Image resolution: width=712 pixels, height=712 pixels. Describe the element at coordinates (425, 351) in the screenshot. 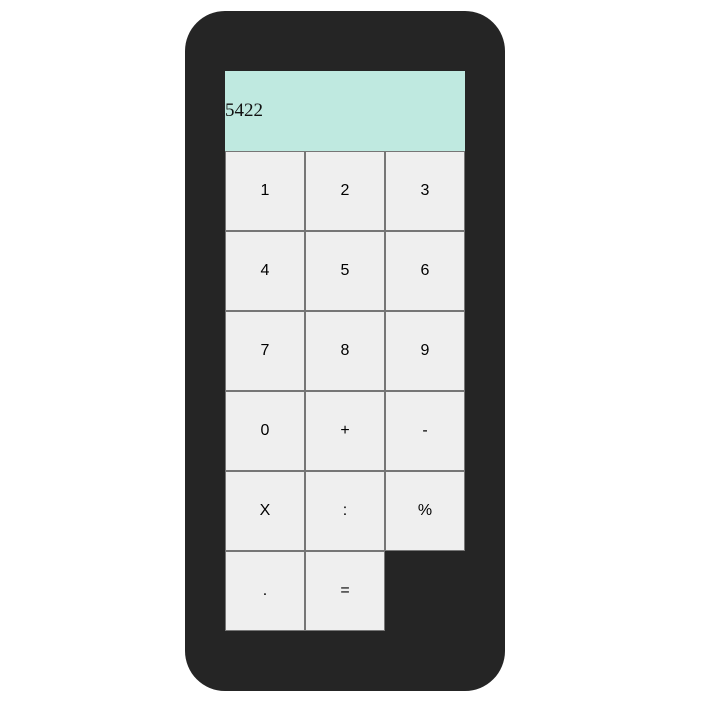

I see `key-9: 9` at that location.